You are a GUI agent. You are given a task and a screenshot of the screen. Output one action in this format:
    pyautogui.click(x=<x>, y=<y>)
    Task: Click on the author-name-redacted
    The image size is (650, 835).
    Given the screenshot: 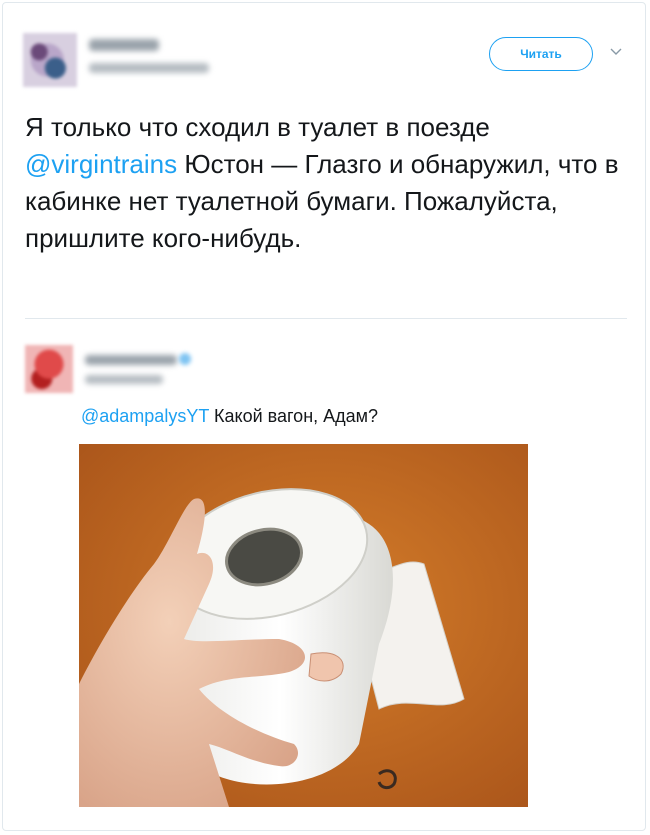 What is the action you would take?
    pyautogui.click(x=124, y=45)
    